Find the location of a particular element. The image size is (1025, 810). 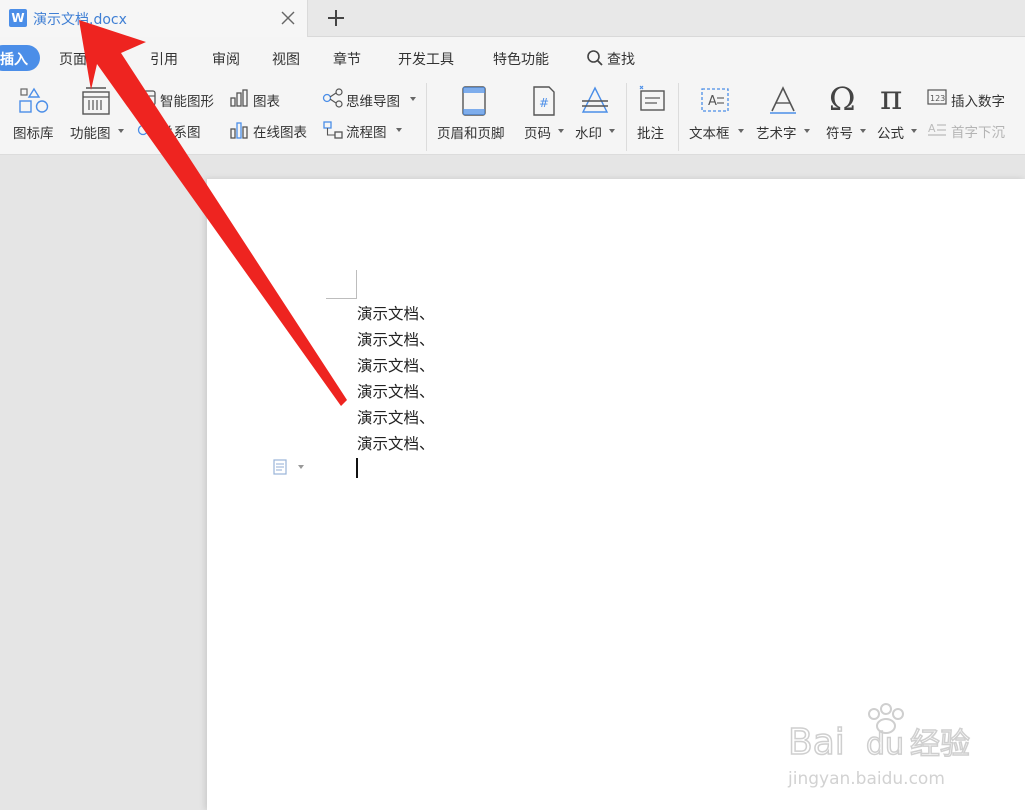

search-icon is located at coordinates (595, 58).